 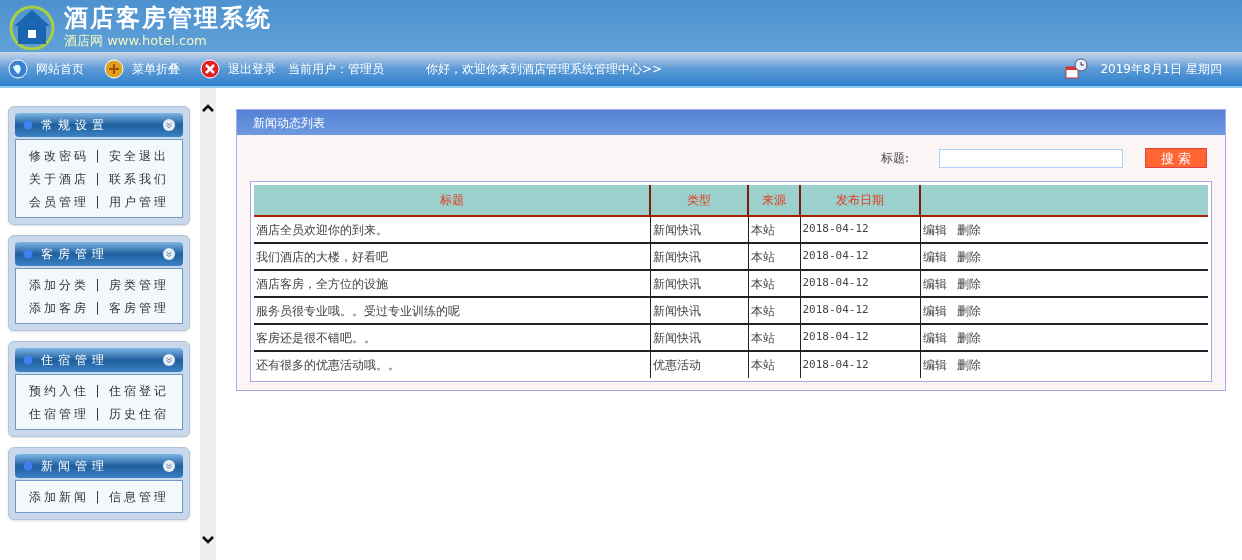 What do you see at coordinates (366, 69) in the screenshot?
I see `user-name: 管理员` at bounding box center [366, 69].